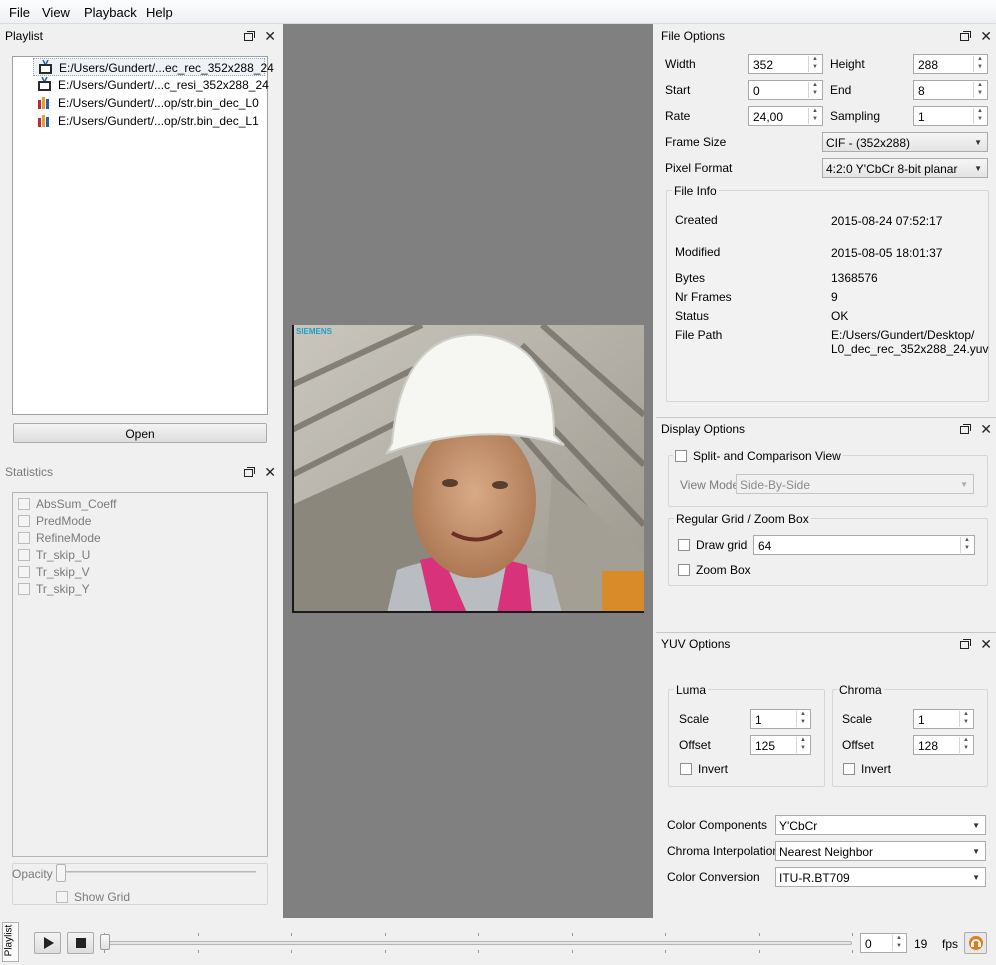 The height and width of the screenshot is (965, 996). I want to click on statistic-item: Tr_skip_U, so click(54, 556).